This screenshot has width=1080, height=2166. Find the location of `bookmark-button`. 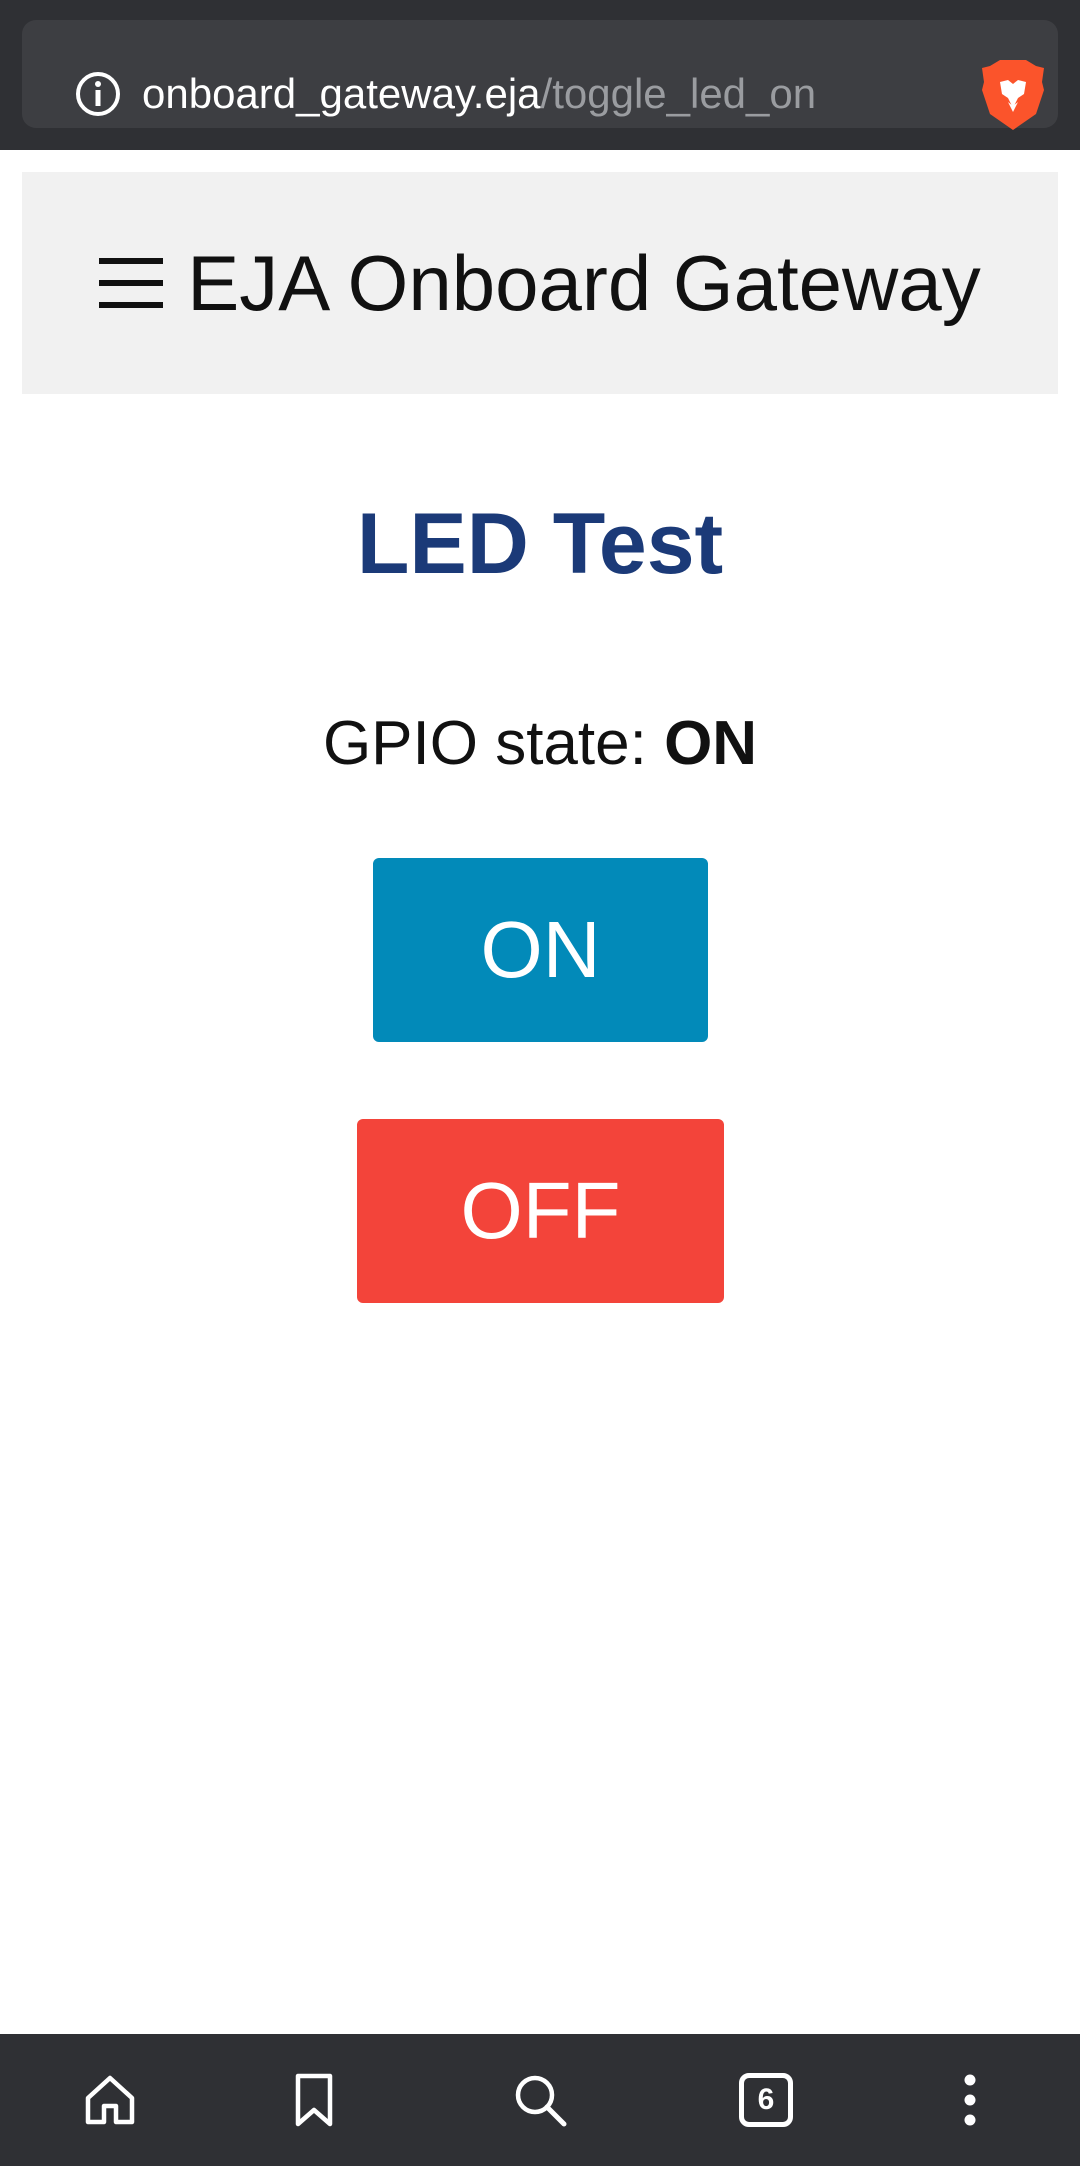

bookmark-button is located at coordinates (314, 2100).